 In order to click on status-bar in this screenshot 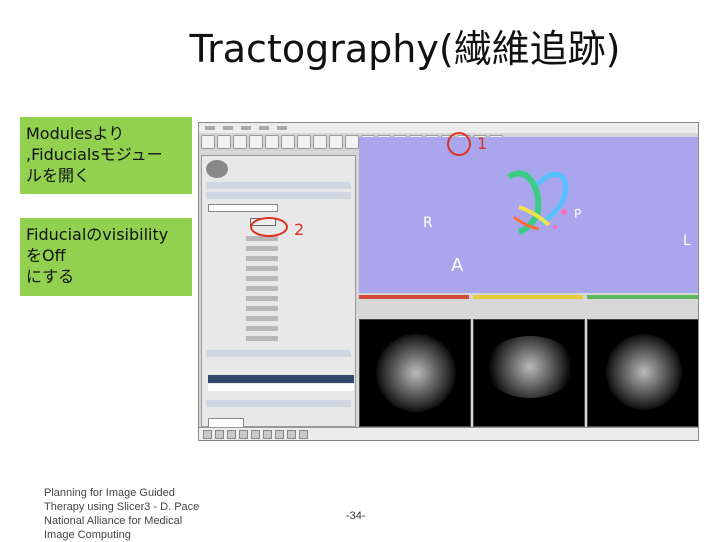, I will do `click(448, 433)`.